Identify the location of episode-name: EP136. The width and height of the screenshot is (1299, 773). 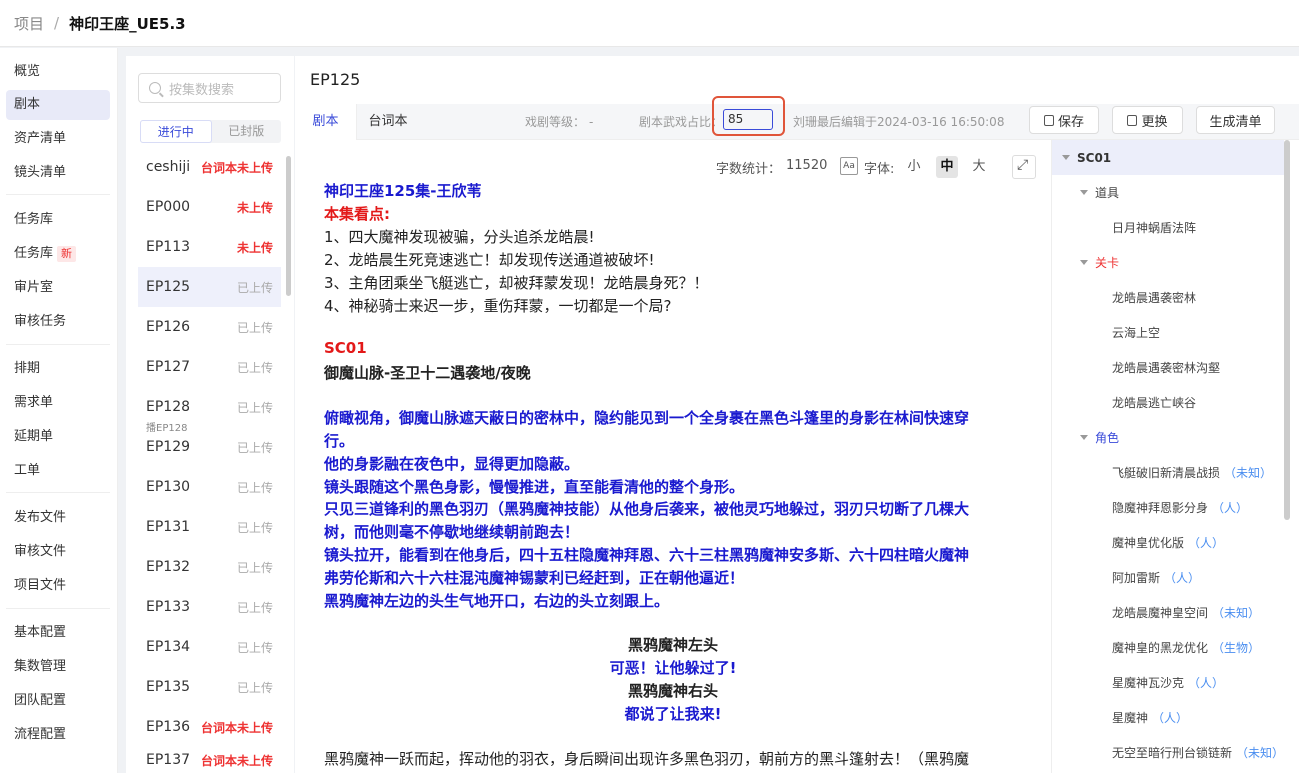
(168, 727).